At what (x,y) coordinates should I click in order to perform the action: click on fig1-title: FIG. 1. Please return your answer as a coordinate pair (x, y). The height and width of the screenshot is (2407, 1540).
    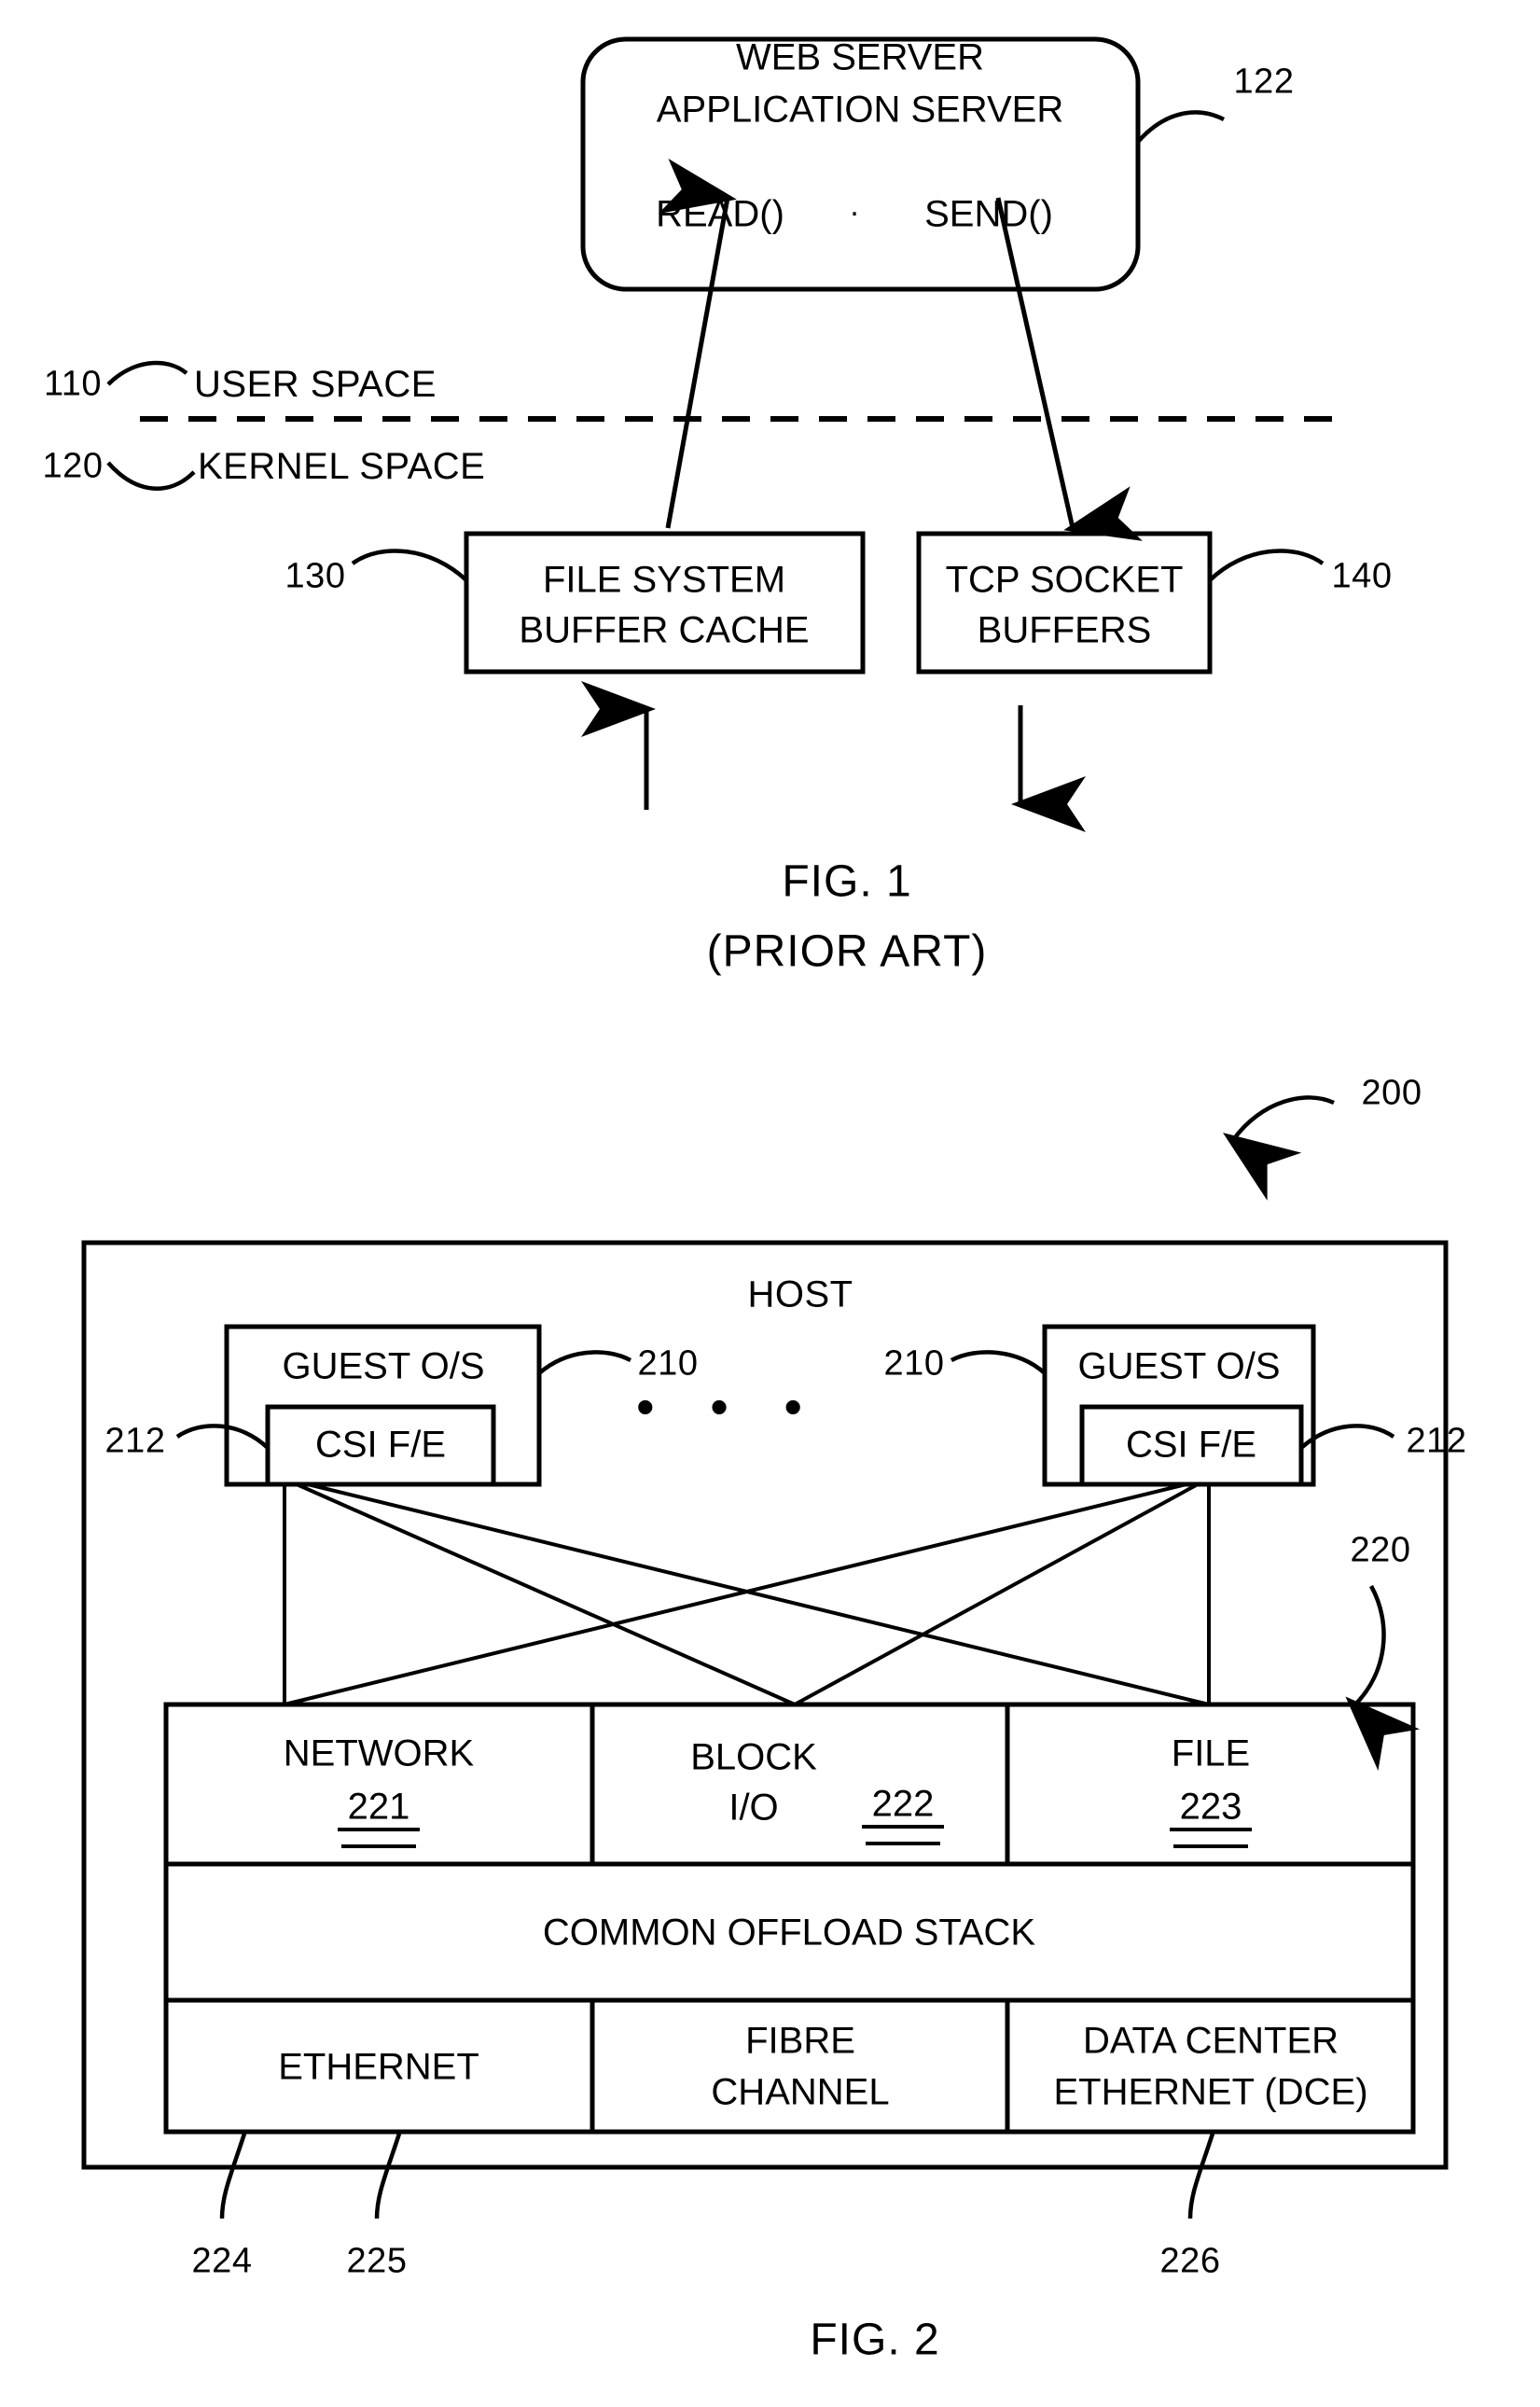
    Looking at the image, I should click on (847, 882).